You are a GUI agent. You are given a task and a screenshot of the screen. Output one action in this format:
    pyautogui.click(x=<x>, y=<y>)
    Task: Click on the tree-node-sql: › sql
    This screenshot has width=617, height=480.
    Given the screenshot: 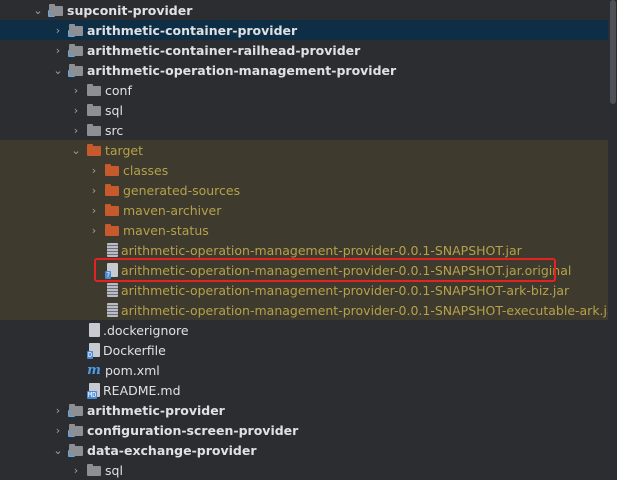 What is the action you would take?
    pyautogui.click(x=304, y=110)
    